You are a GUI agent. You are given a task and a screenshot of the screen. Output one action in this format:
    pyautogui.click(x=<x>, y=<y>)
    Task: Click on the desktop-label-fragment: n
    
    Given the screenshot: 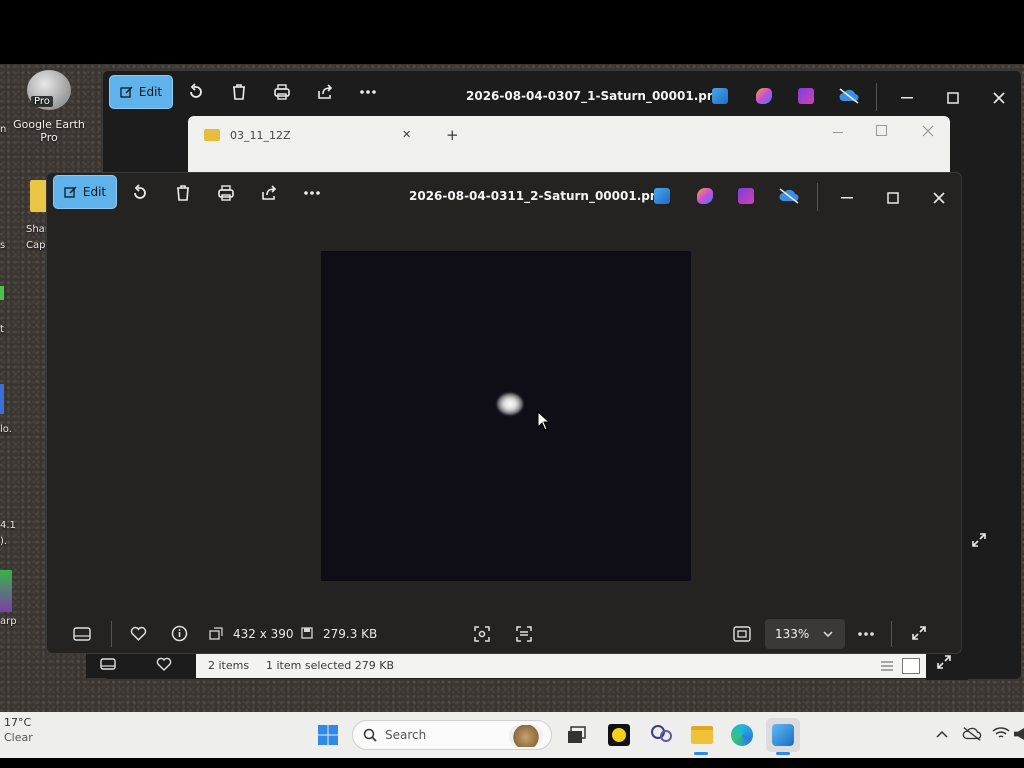 What is the action you would take?
    pyautogui.click(x=3, y=129)
    